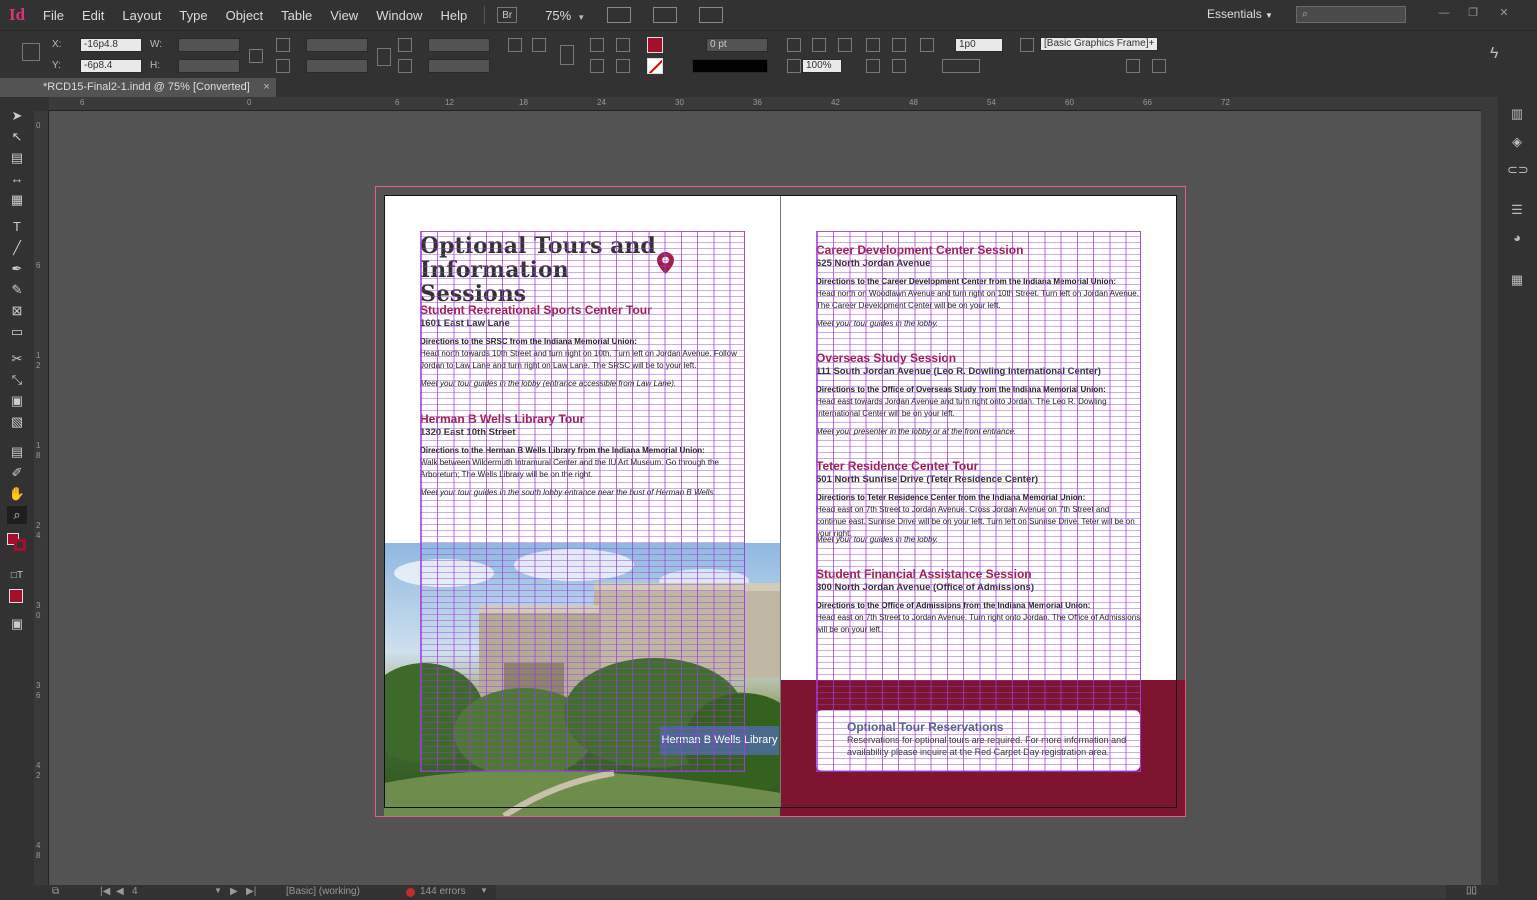 The height and width of the screenshot is (900, 1537). What do you see at coordinates (120, 891) in the screenshot?
I see `previous-page-icon: ◀` at bounding box center [120, 891].